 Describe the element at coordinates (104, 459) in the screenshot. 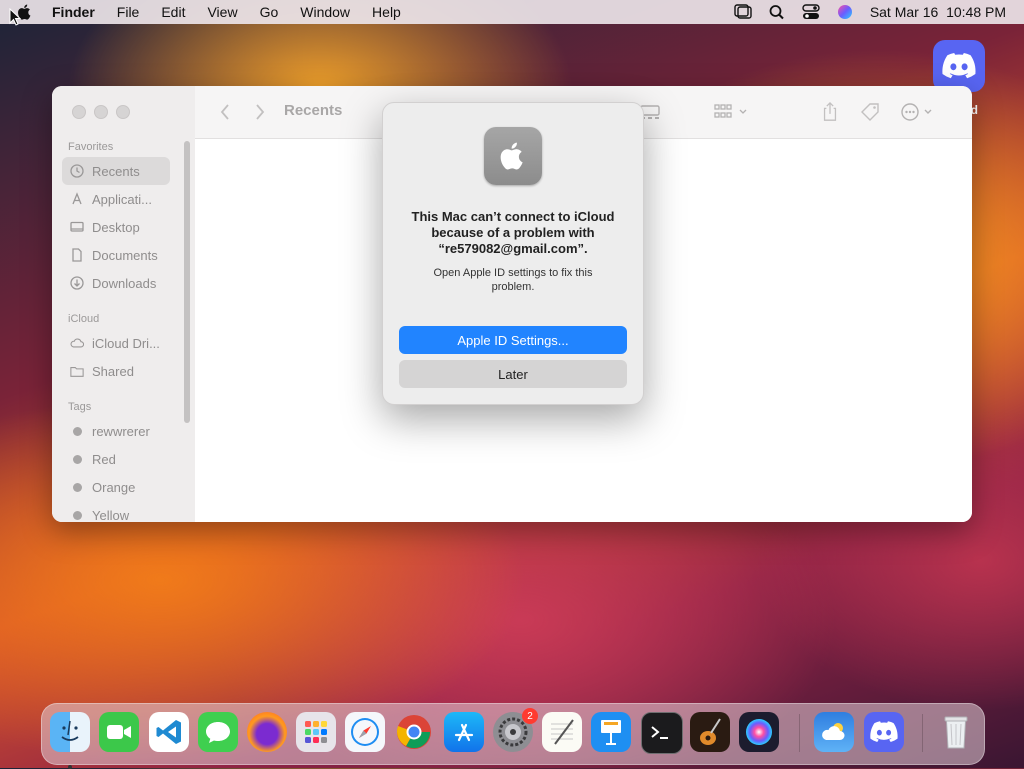

I see `sidebar-item-label: Red` at that location.